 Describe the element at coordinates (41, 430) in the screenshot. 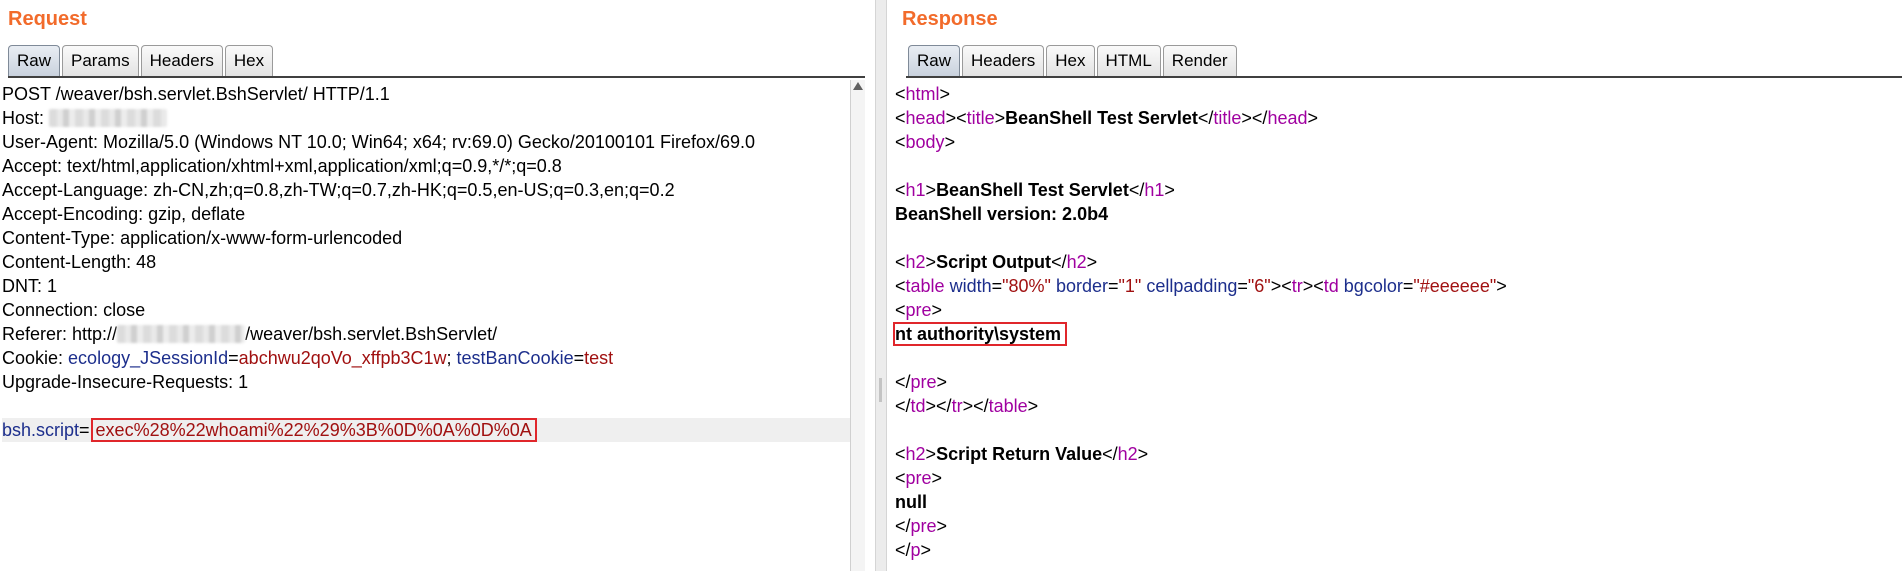

I see `body-param-key: bsh.script` at that location.